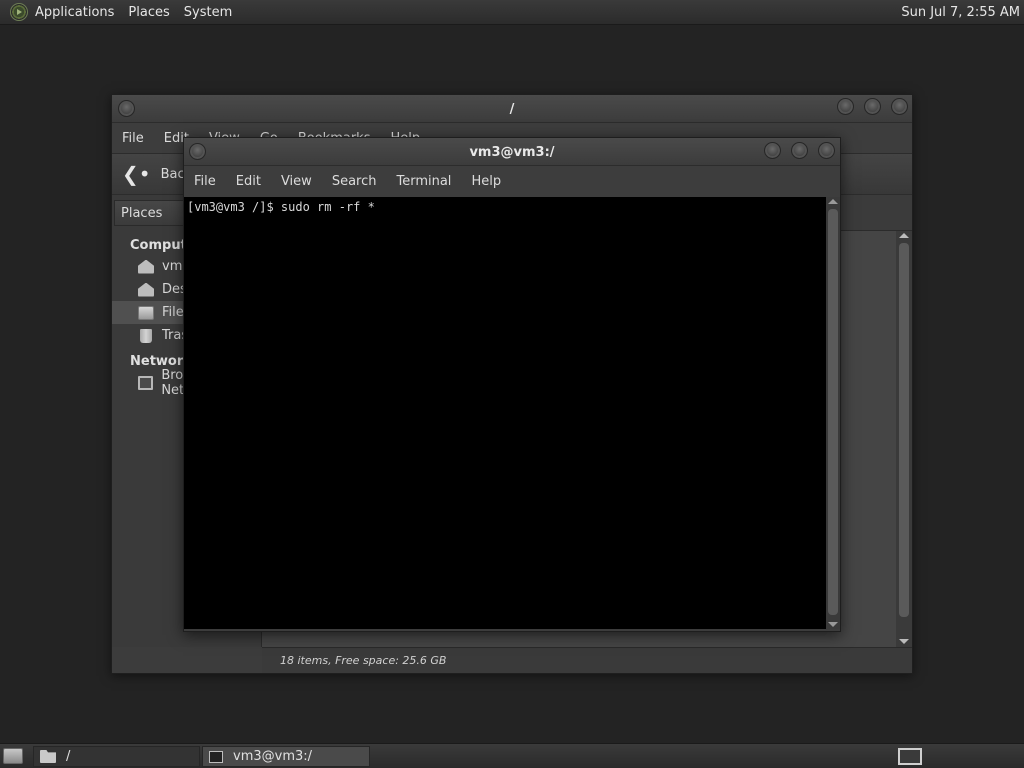  Describe the element at coordinates (296, 181) in the screenshot. I see `terminal-menu-view: View` at that location.